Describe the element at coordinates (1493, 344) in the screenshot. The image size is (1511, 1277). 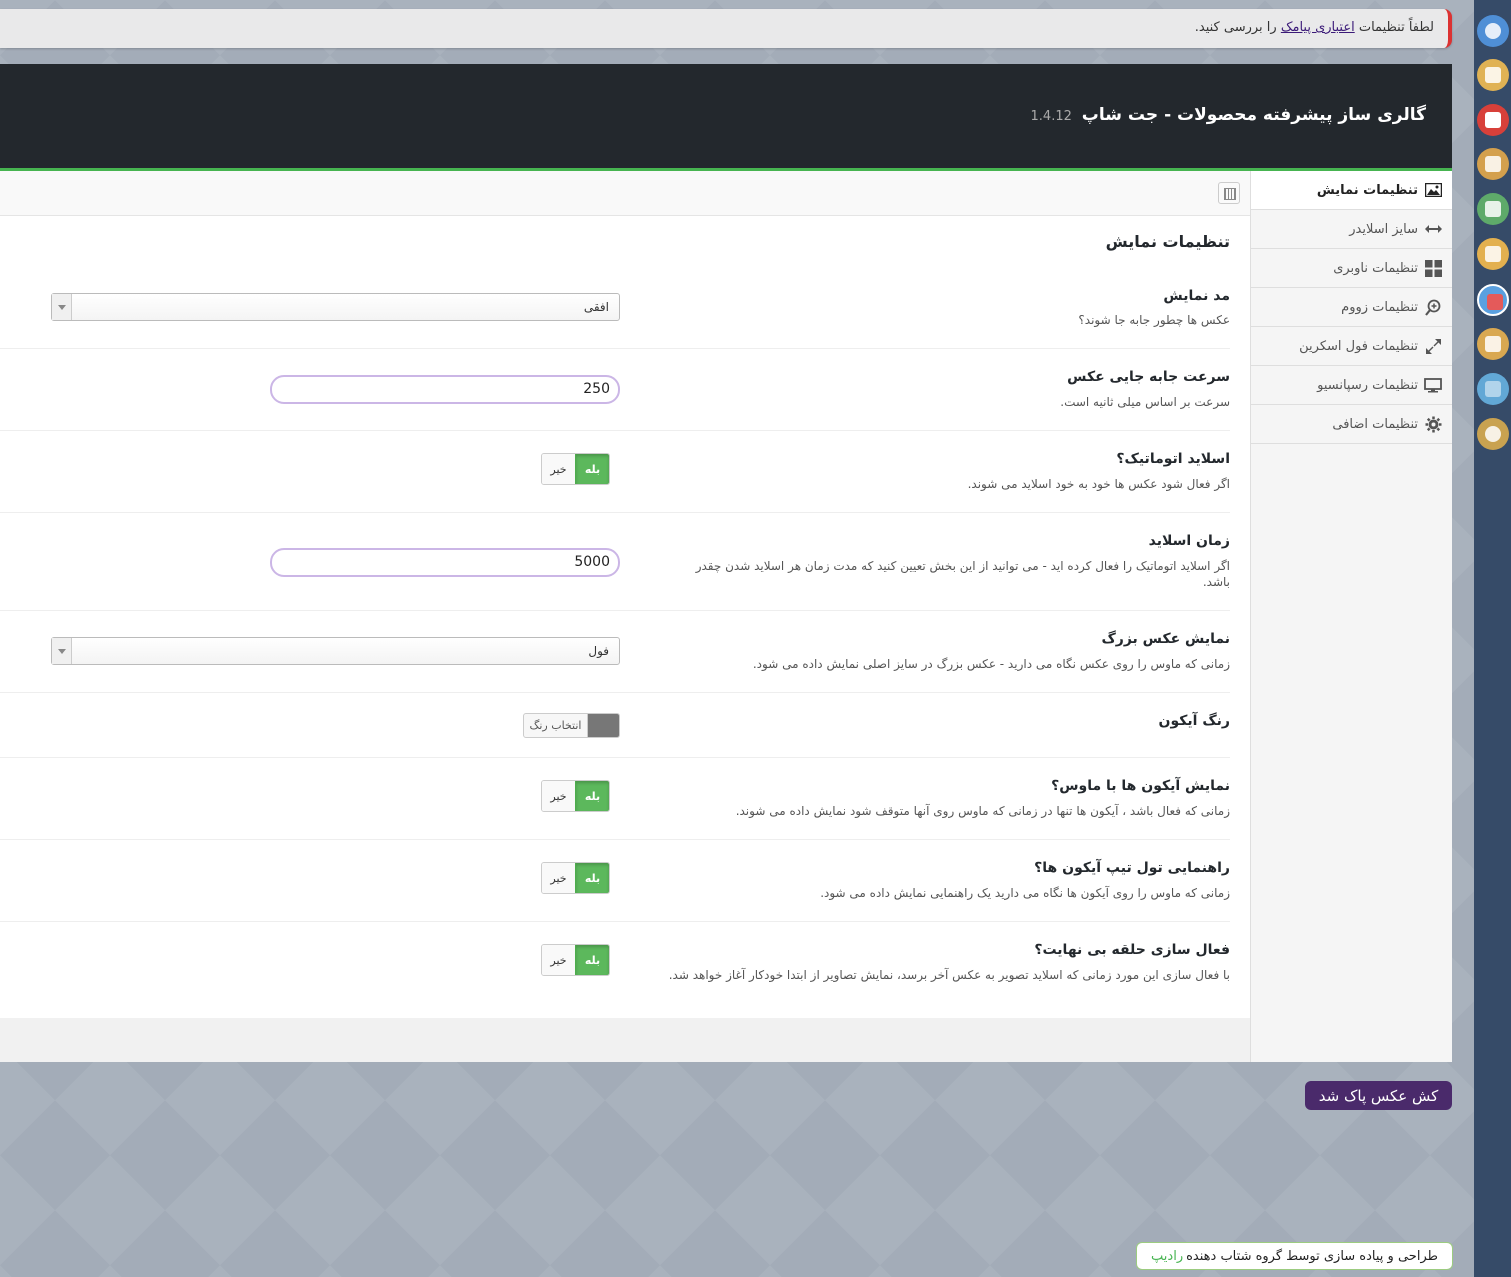
I see `counter-icon` at that location.